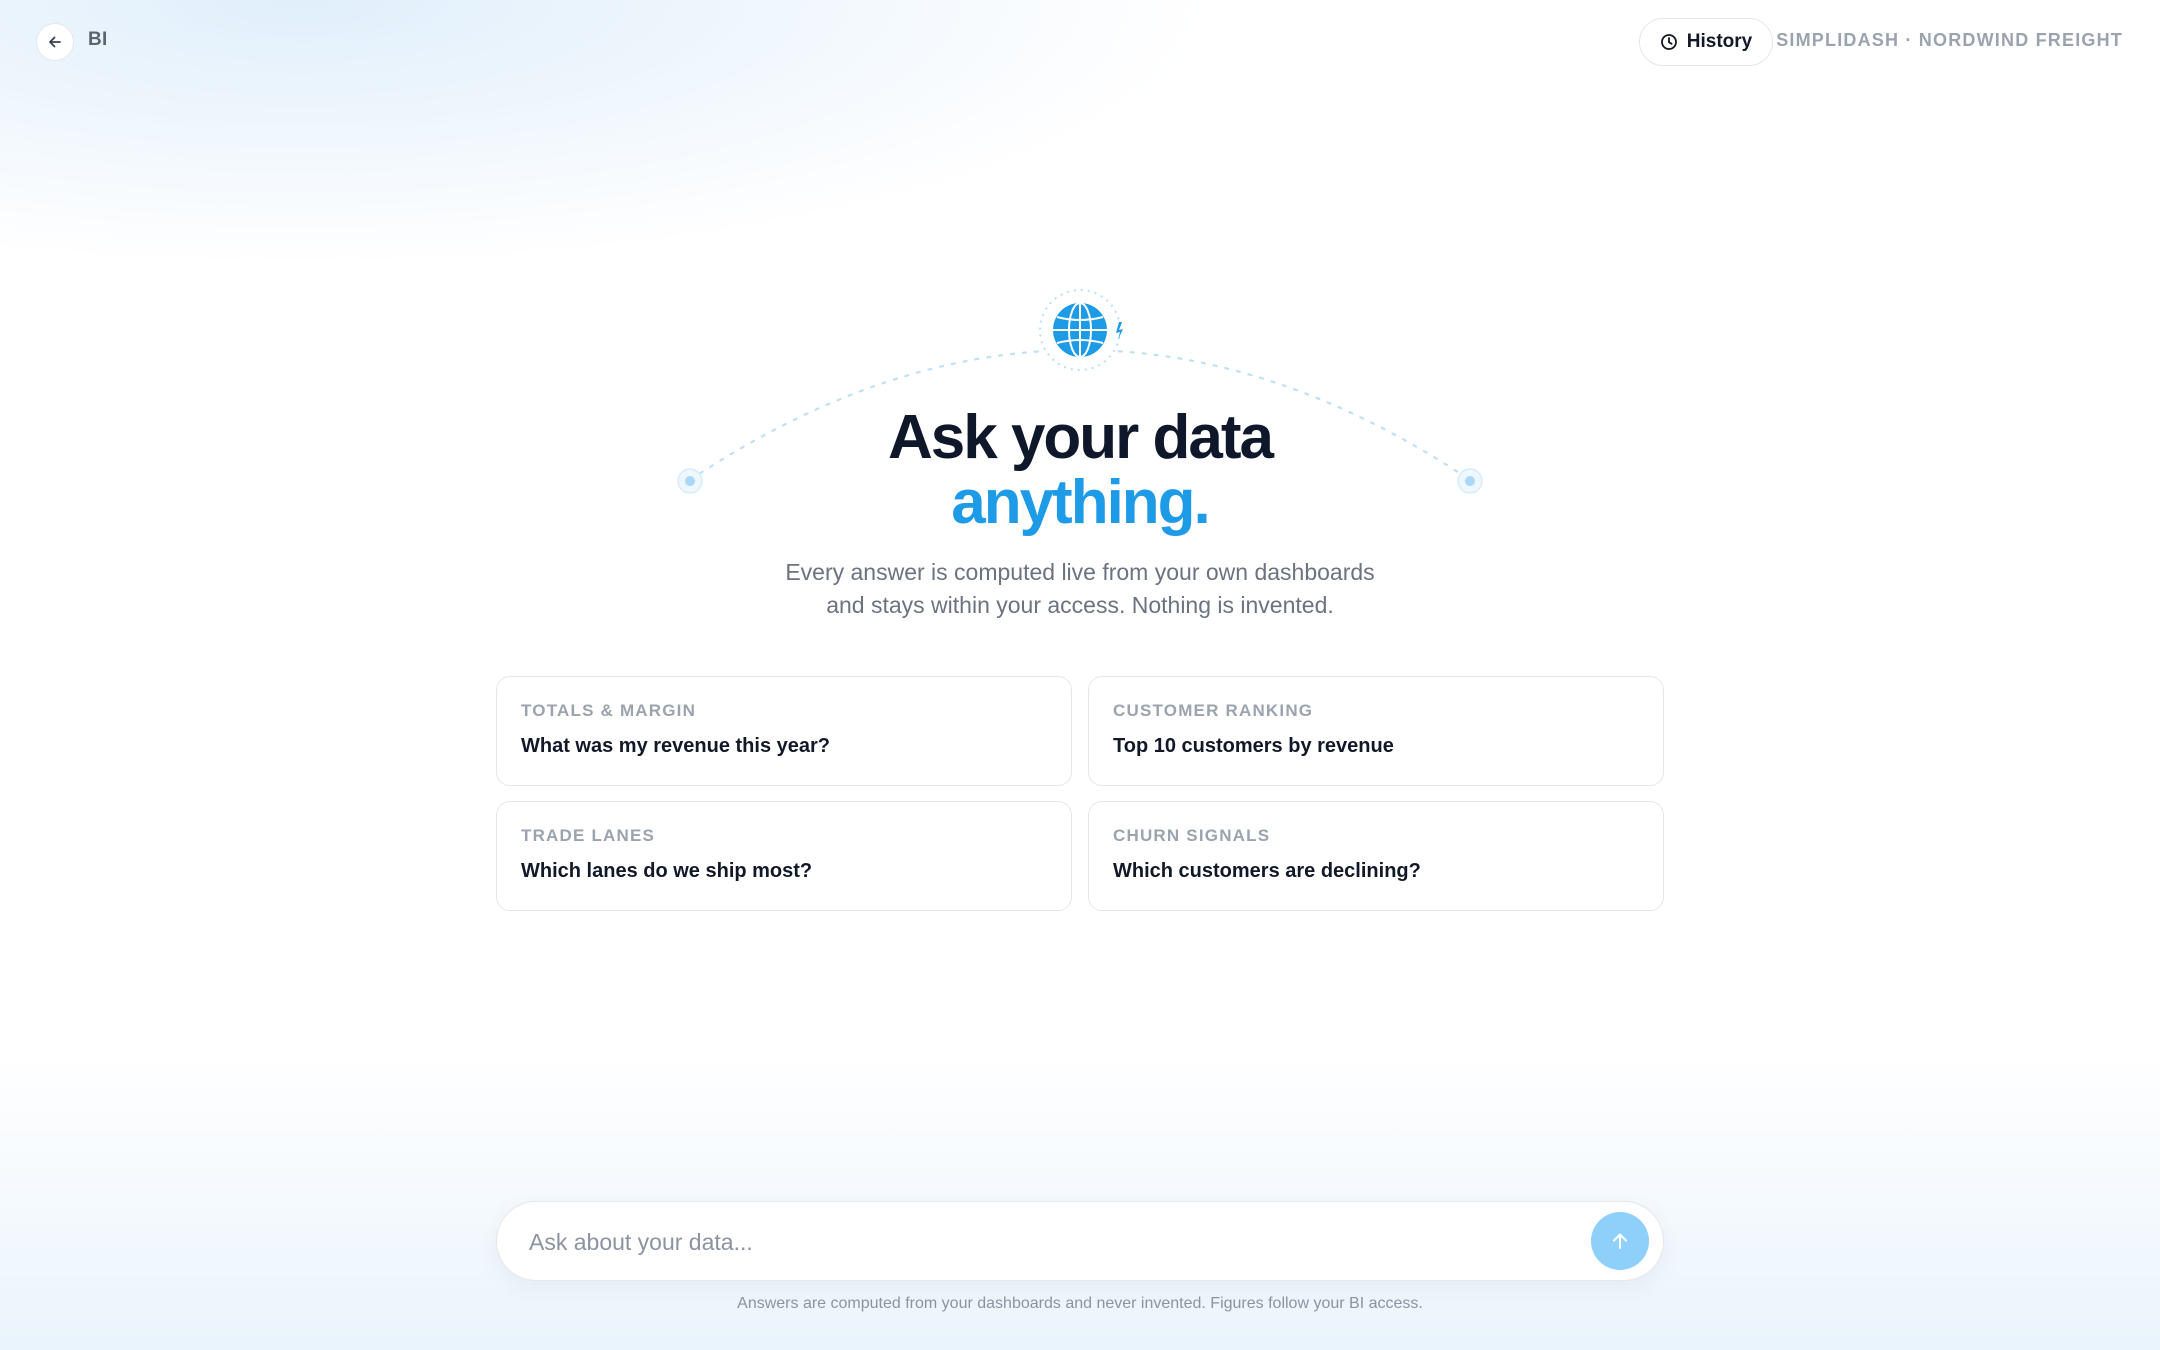 This screenshot has height=1350, width=2160. I want to click on brand-text: SIMPLIDASH · NORDWIND FREIGHT, so click(1949, 40).